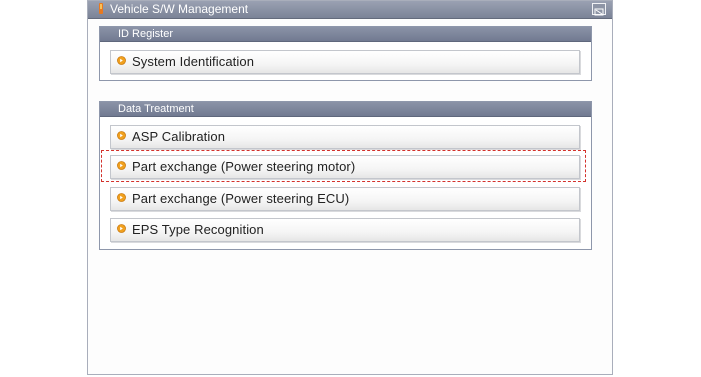 This screenshot has width=701, height=377. I want to click on window-title: Vehicle S/W Management, so click(179, 9).